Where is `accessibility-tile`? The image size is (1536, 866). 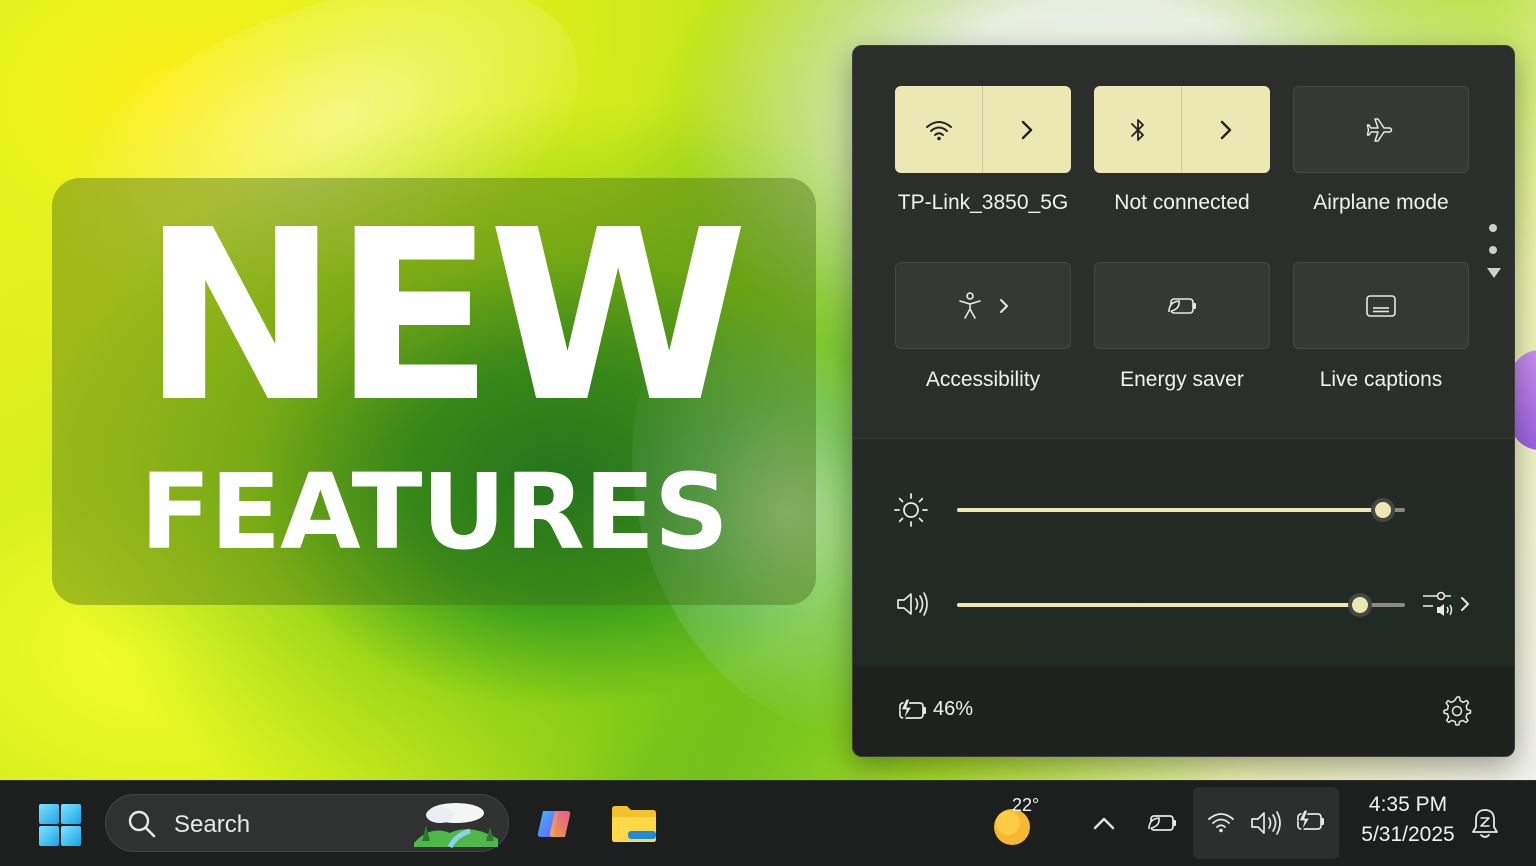
accessibility-tile is located at coordinates (983, 305).